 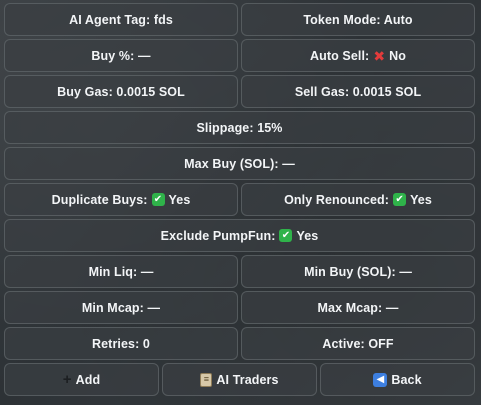 I want to click on max-buy-button: Max Buy (SOL): —, so click(x=239, y=163).